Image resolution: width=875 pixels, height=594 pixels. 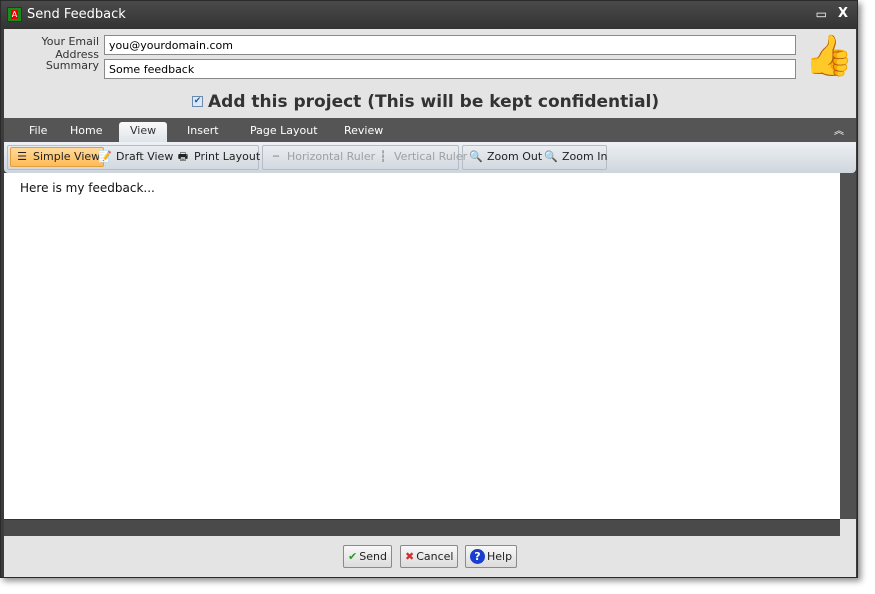 What do you see at coordinates (22, 156) in the screenshot?
I see `simple-view-icon: ☰` at bounding box center [22, 156].